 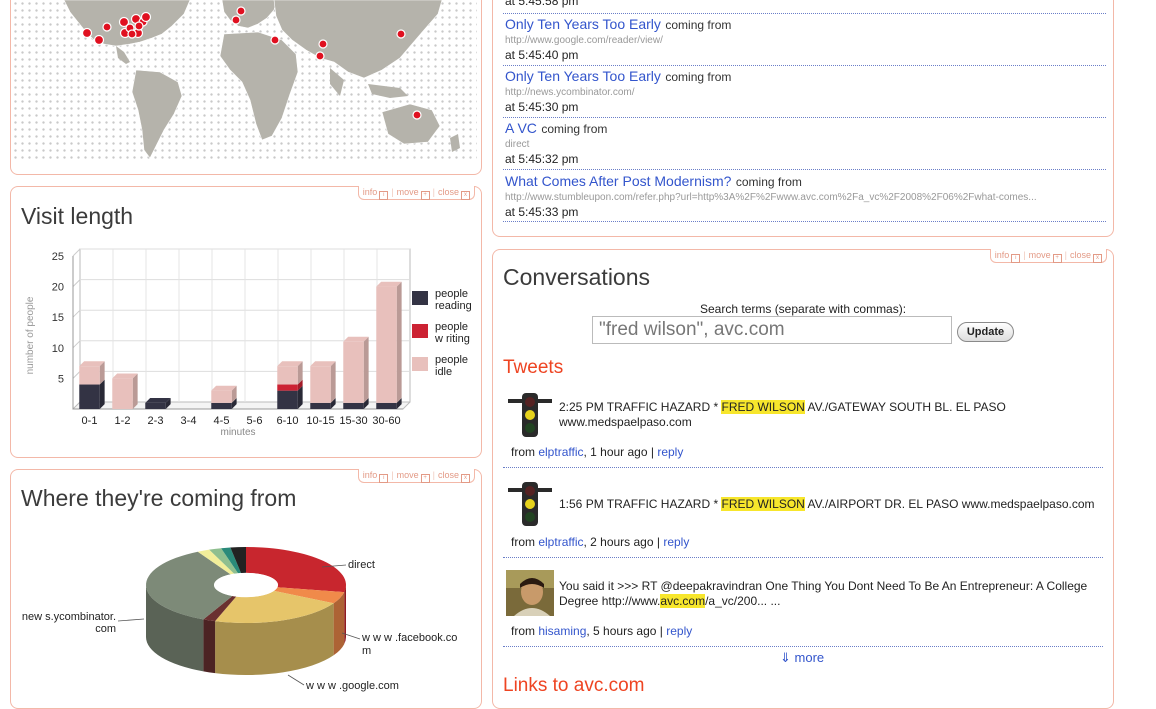 What do you see at coordinates (542, 212) in the screenshot?
I see `visit-time: at 5:45:33 pm` at bounding box center [542, 212].